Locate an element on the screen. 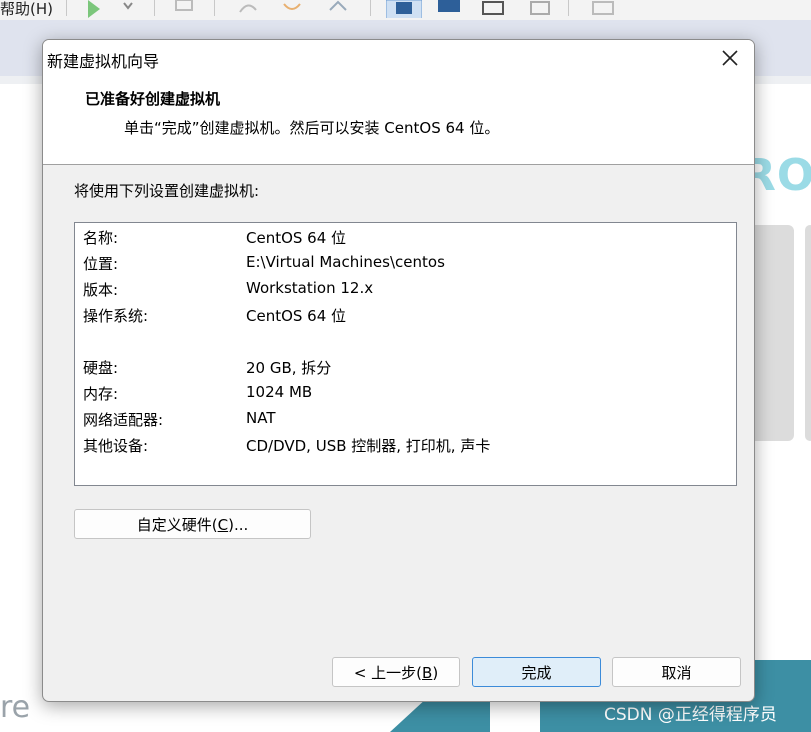 The image size is (811, 732). revert-icon is located at coordinates (248, 9).